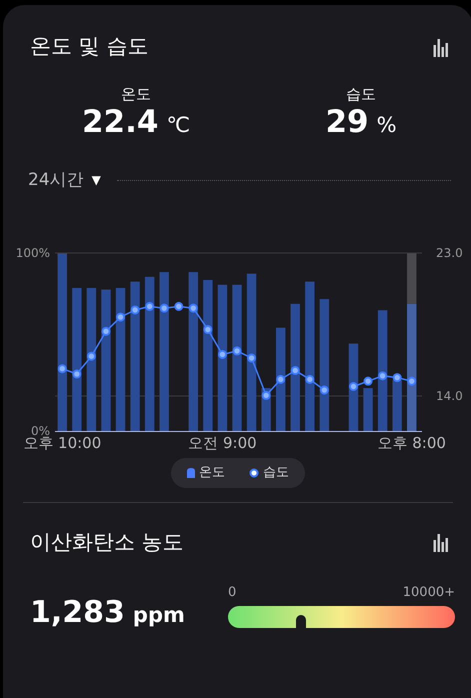 This screenshot has width=471, height=698. I want to click on reading-label: 온도, so click(136, 94).